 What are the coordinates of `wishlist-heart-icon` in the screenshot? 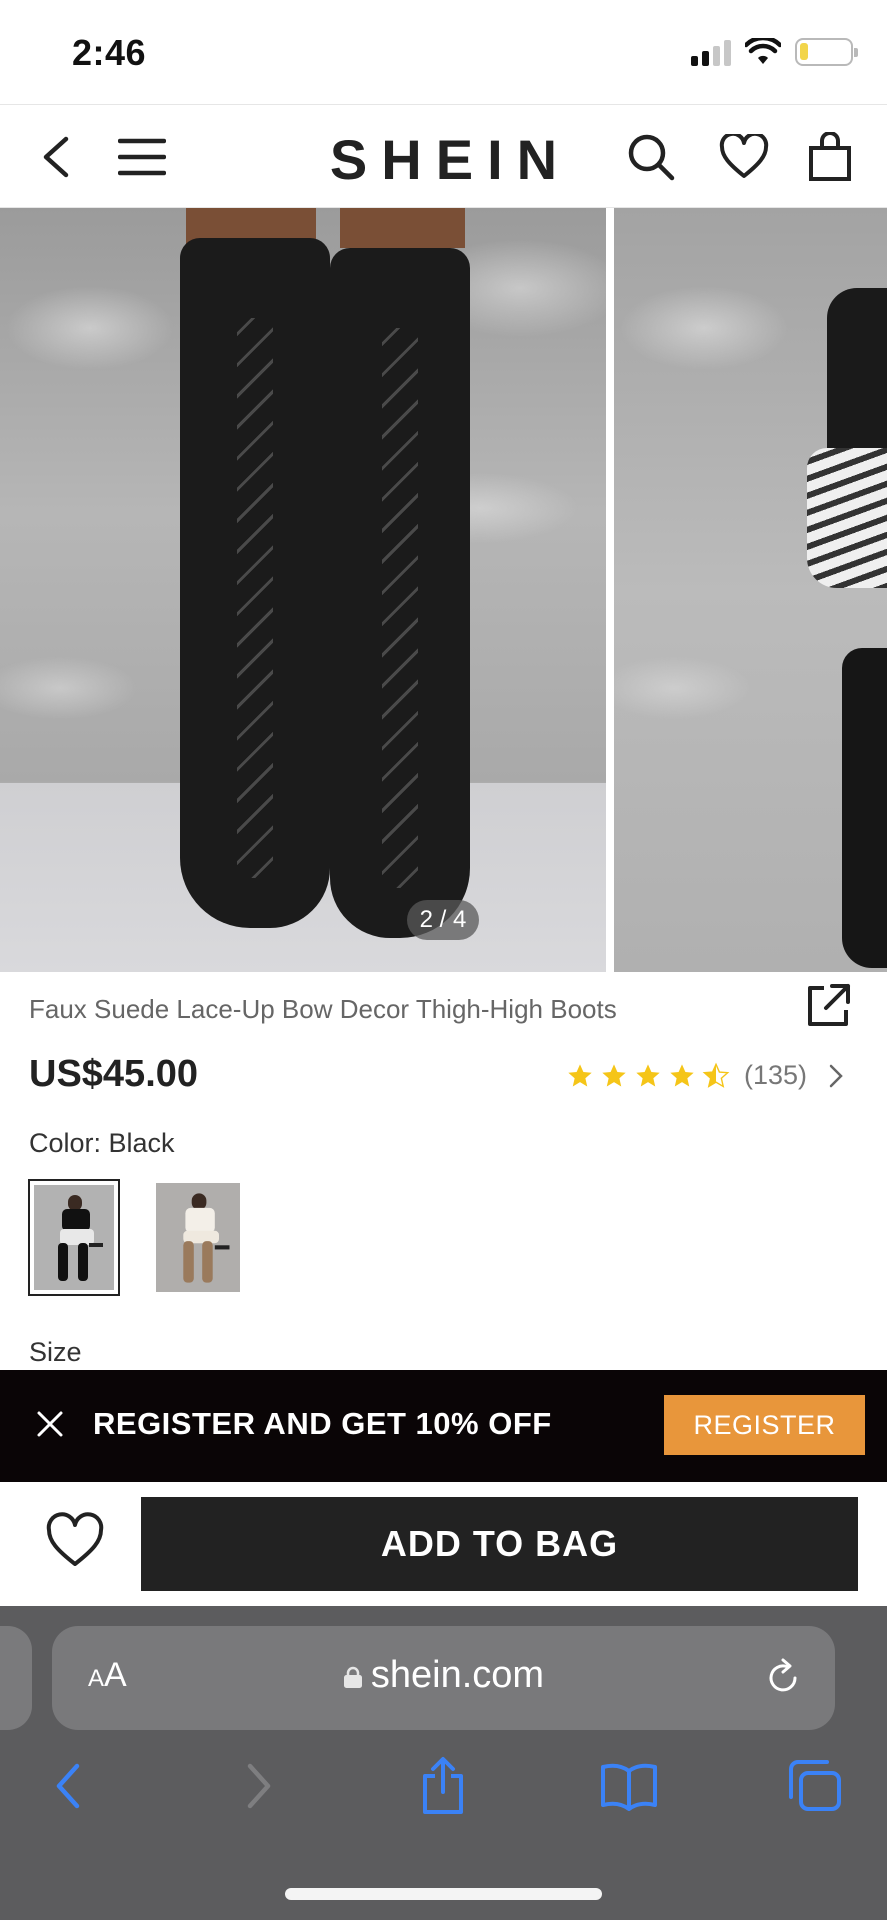 It's located at (744, 157).